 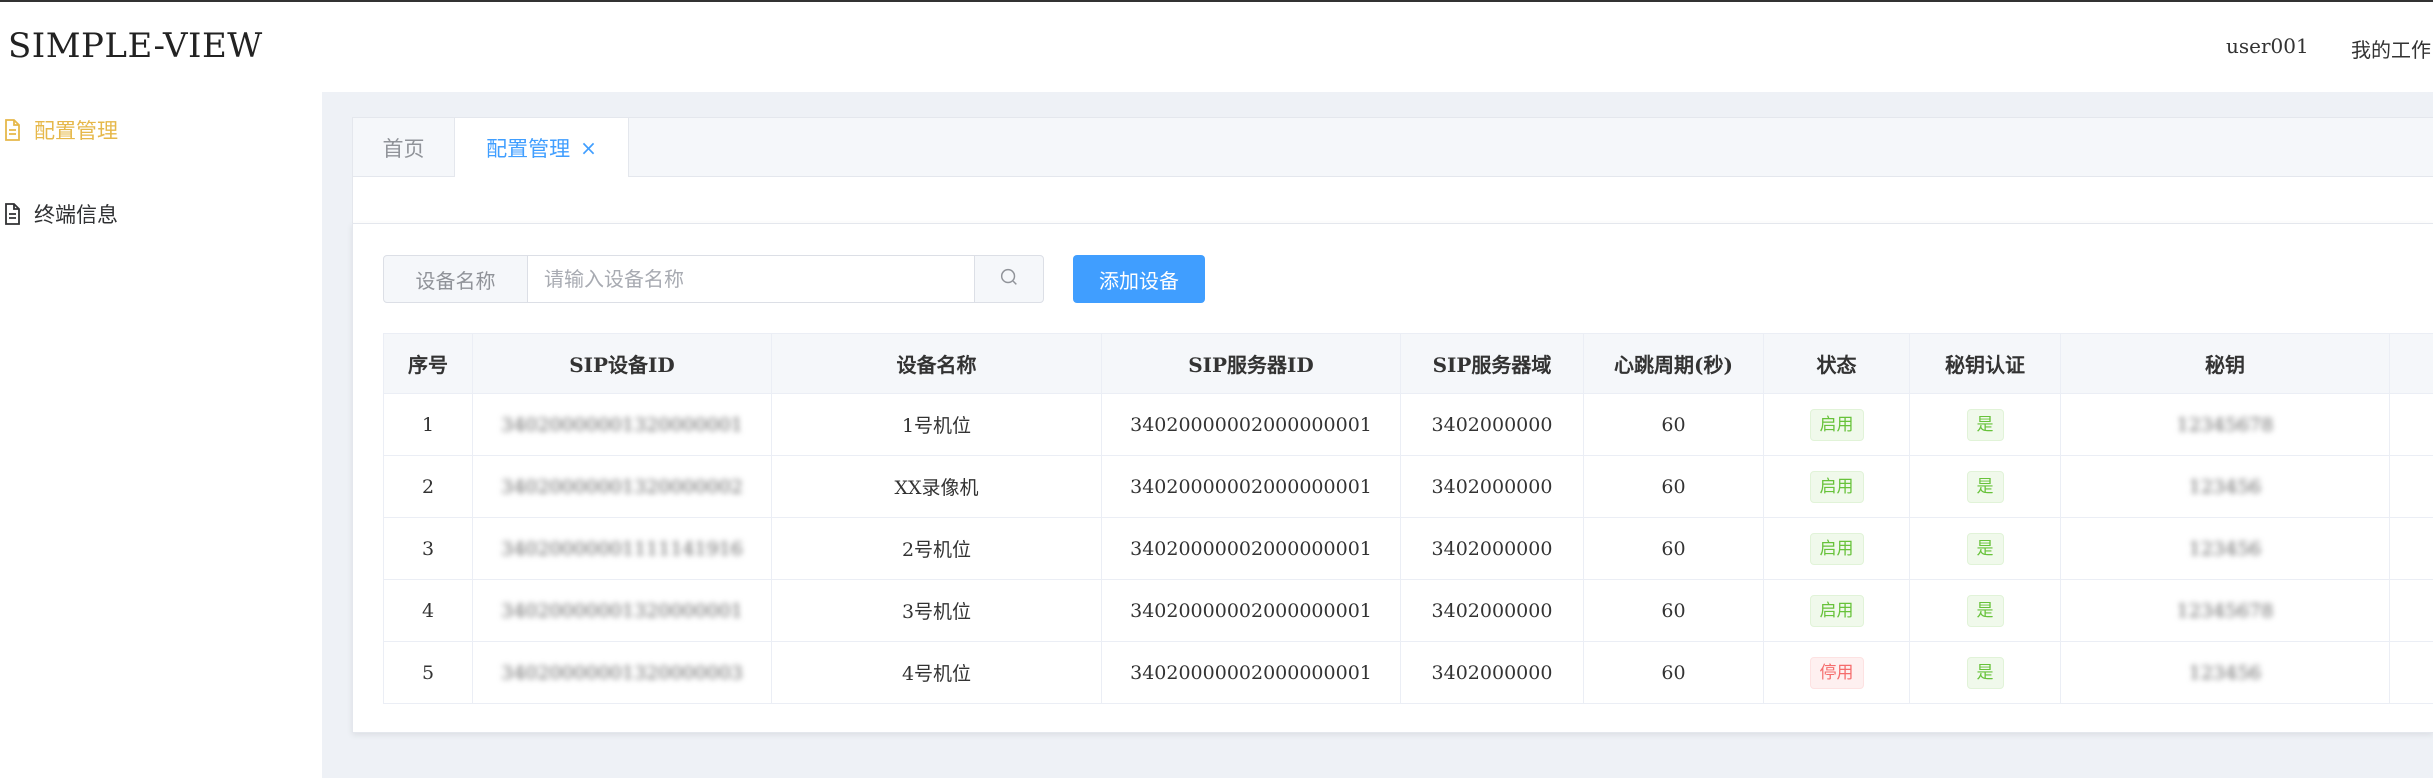 I want to click on cell-sip-id: 34020000001320000003, so click(x=622, y=672).